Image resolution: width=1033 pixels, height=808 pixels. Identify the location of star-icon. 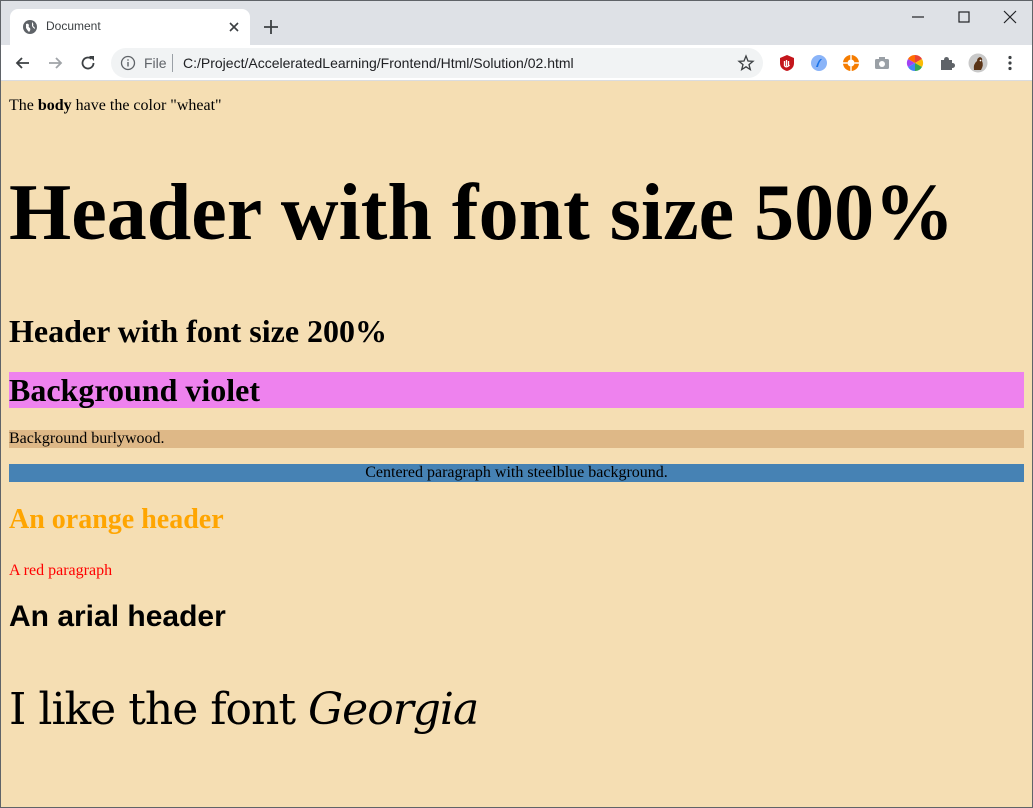
(746, 63).